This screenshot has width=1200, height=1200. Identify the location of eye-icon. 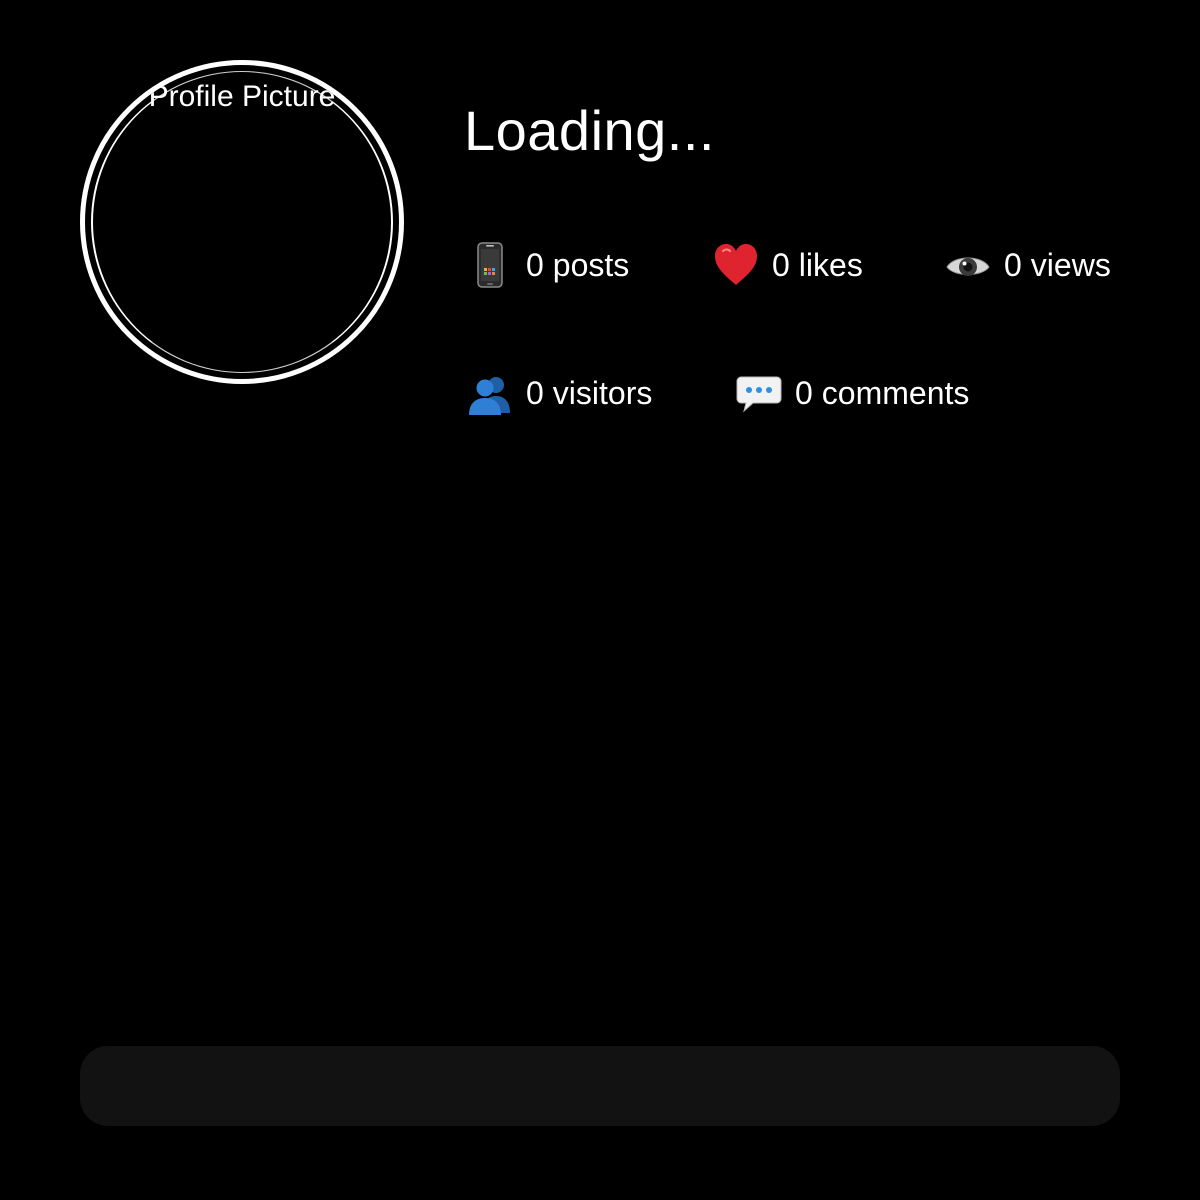
(968, 265).